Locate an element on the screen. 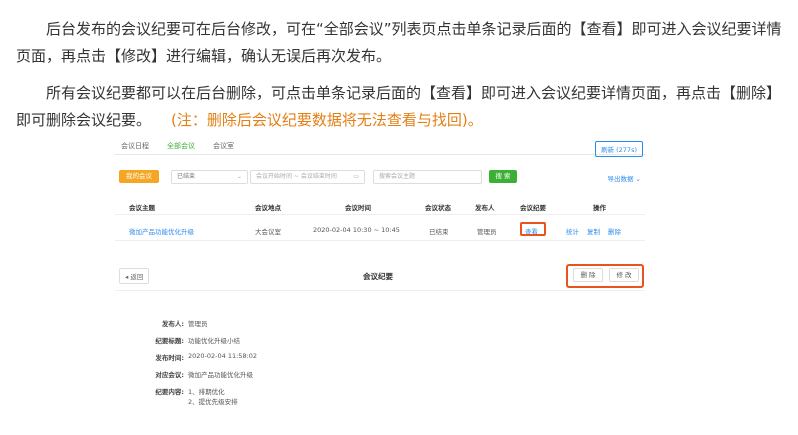 The width and height of the screenshot is (798, 435). search-input: 搜索会议主题 is located at coordinates (427, 177).